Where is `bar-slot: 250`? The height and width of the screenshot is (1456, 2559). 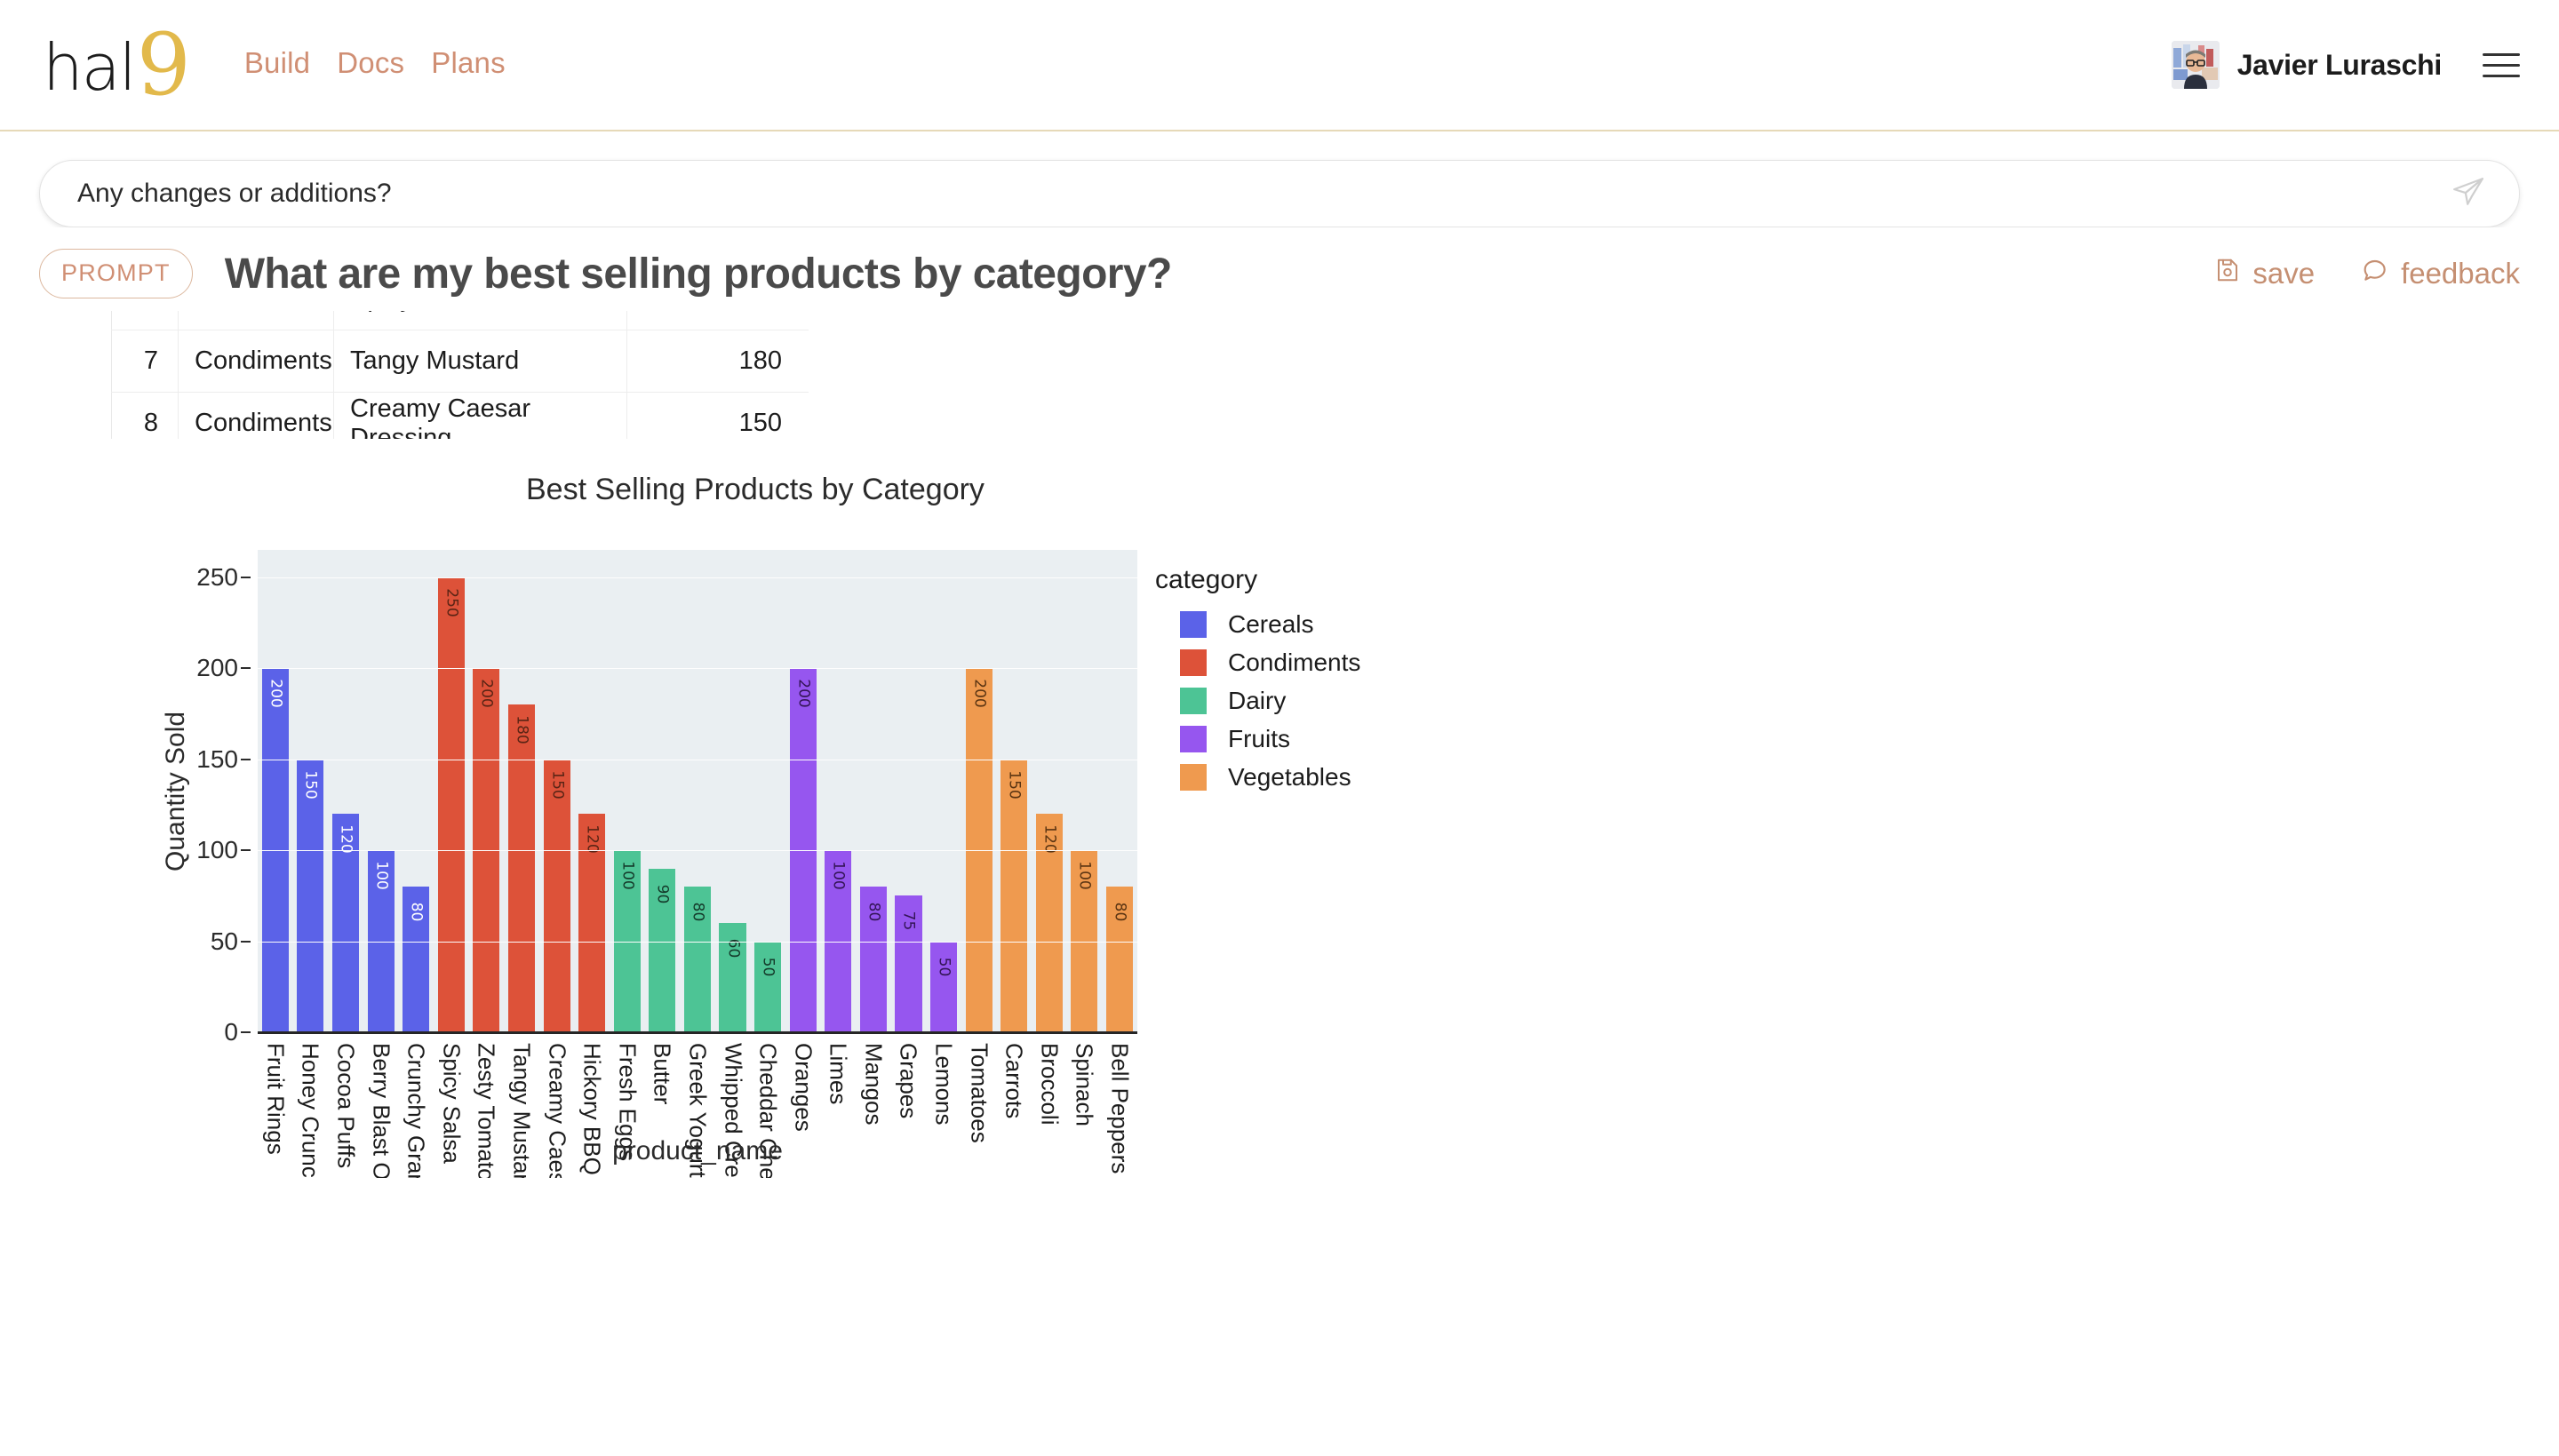
bar-slot: 250 is located at coordinates (451, 791).